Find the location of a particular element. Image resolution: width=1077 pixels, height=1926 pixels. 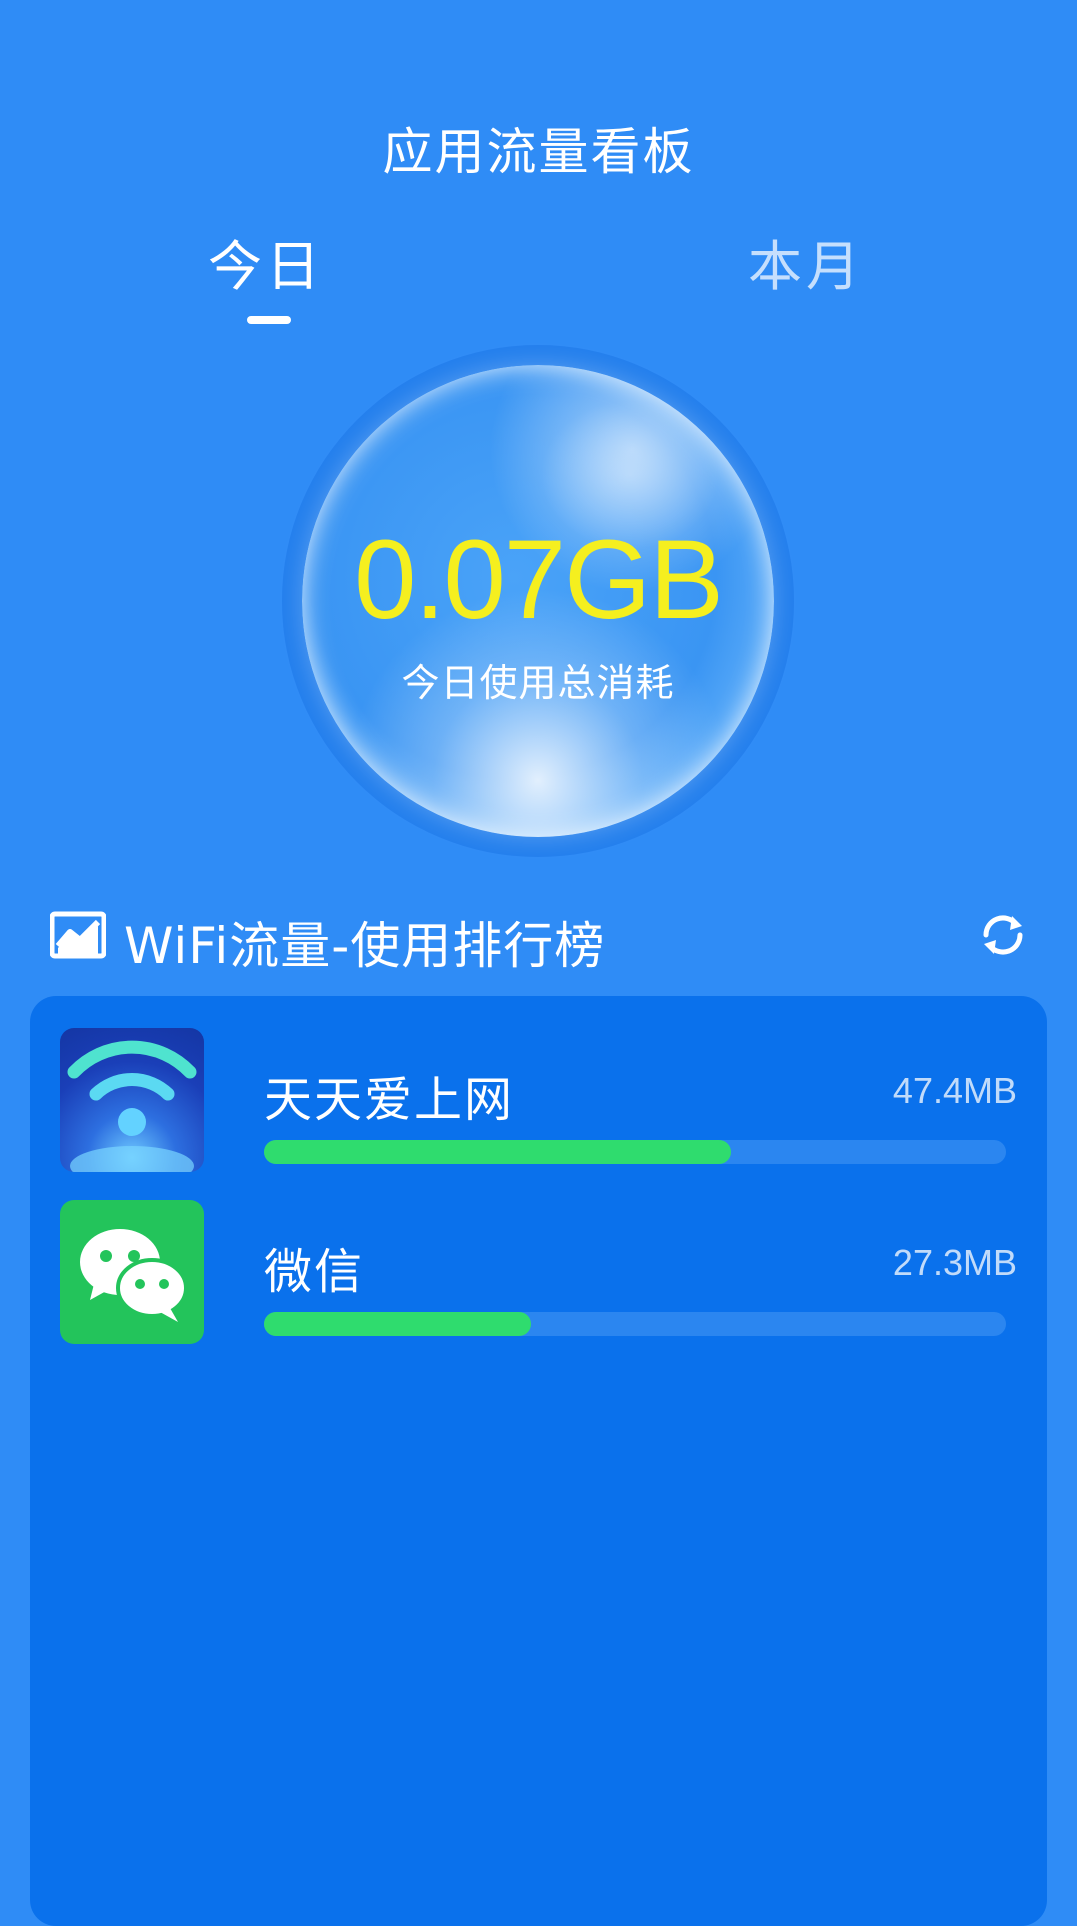

app-usage-size: 47.4MB is located at coordinates (954, 1090).